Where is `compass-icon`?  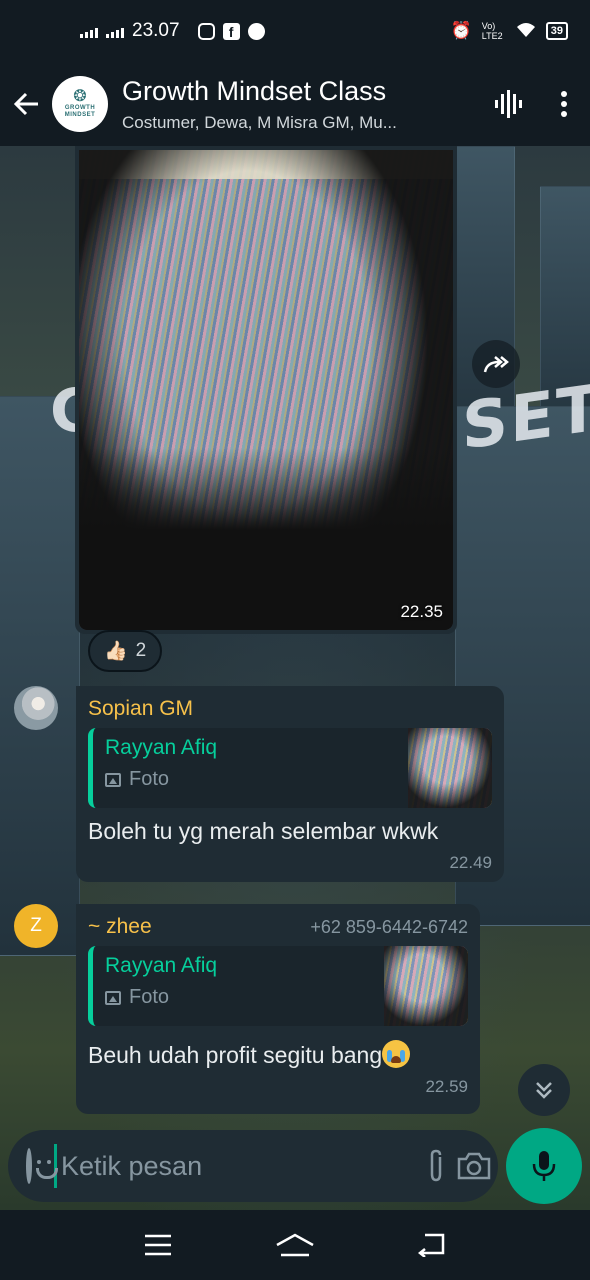
compass-icon is located at coordinates (256, 31).